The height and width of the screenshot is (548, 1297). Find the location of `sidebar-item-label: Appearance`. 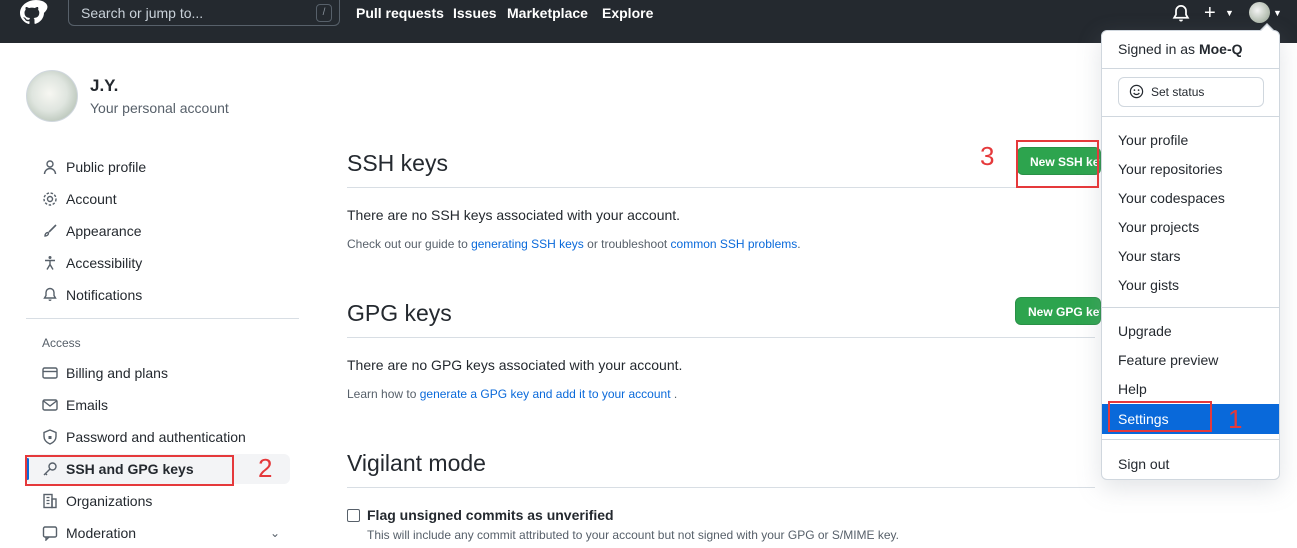

sidebar-item-label: Appearance is located at coordinates (104, 231).